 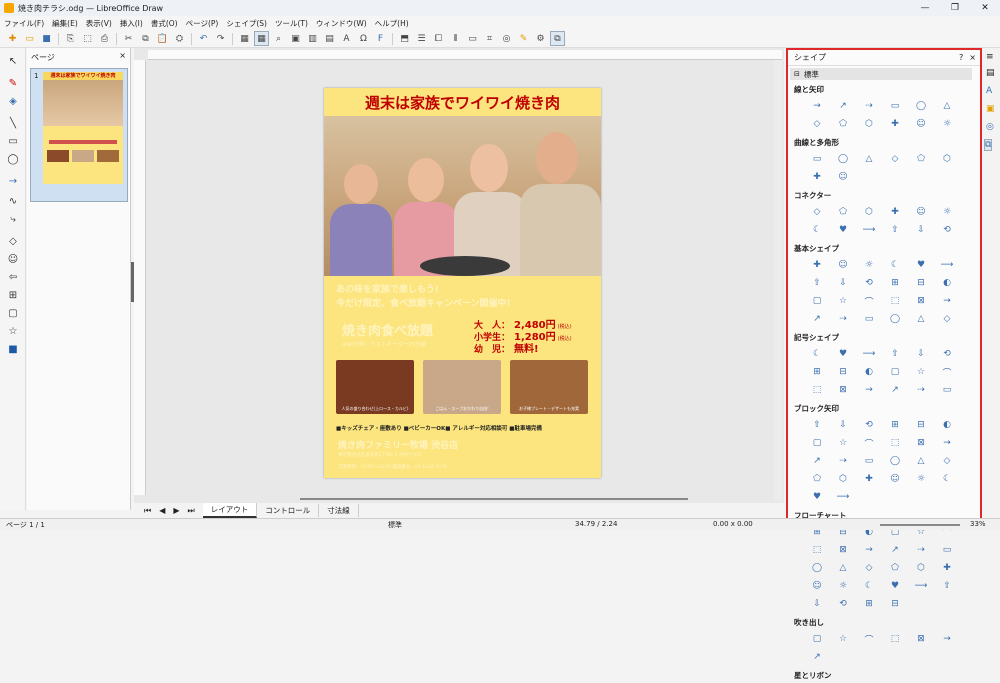 What do you see at coordinates (506, 38) in the screenshot?
I see `filter-icon: ◎` at bounding box center [506, 38].